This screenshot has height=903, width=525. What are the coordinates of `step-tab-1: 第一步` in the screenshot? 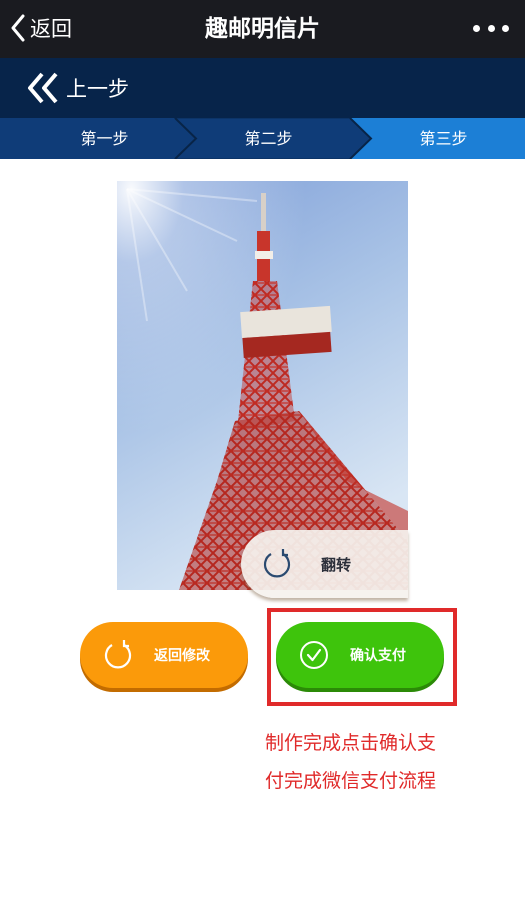 It's located at (104, 138).